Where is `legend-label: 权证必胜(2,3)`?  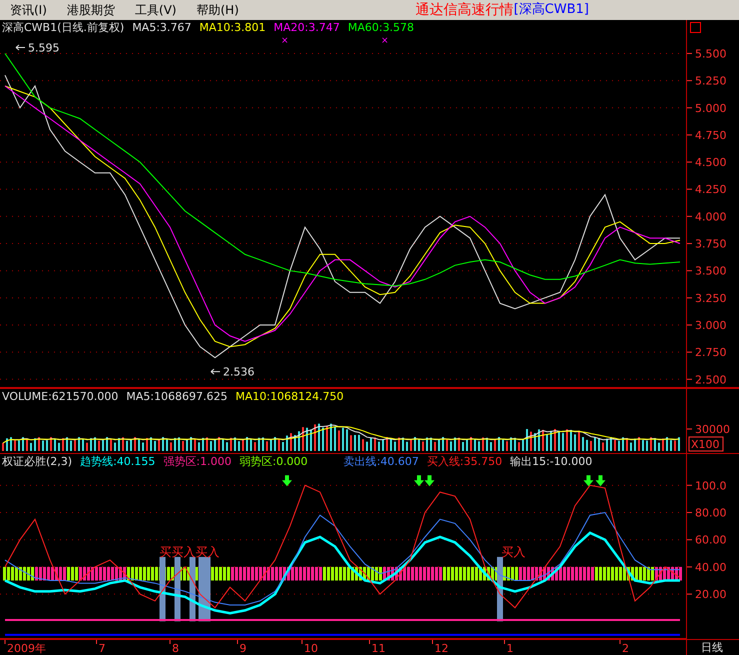
legend-label: 权证必胜(2,3) is located at coordinates (37, 461).